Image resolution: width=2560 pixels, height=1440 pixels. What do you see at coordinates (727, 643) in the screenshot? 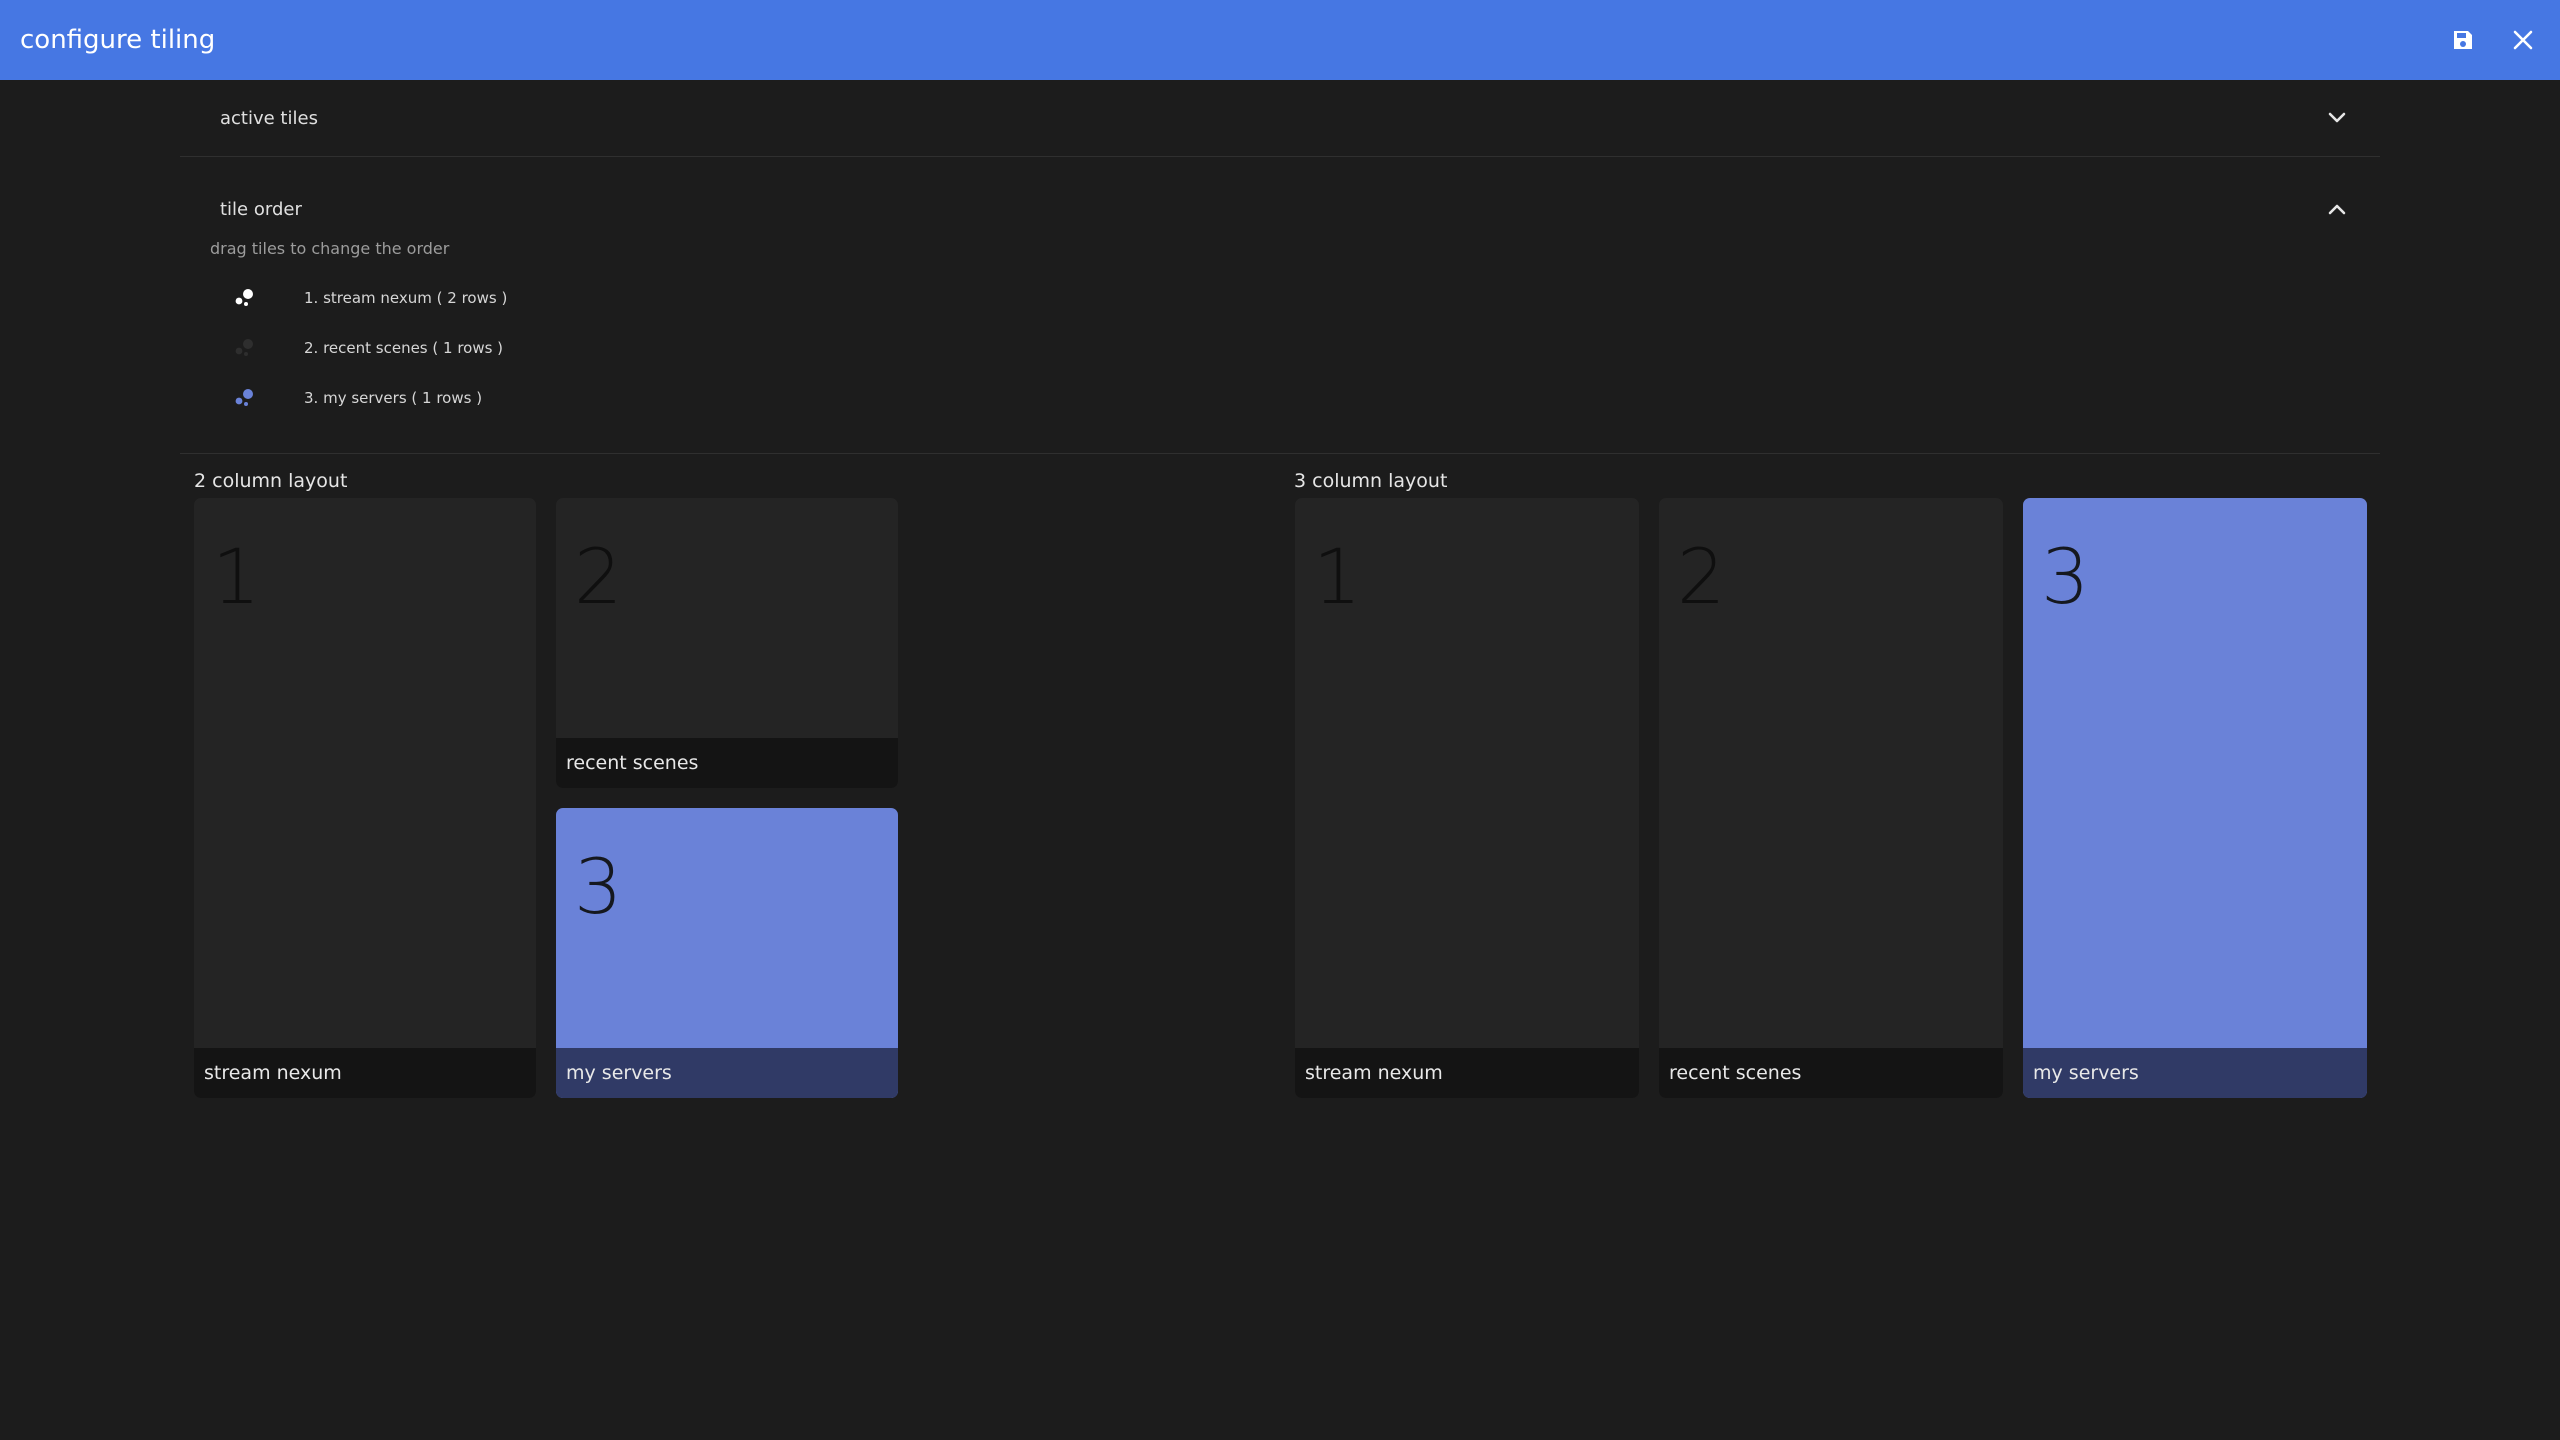
I see `two-column-tile-2: 2 recent scenes` at bounding box center [727, 643].